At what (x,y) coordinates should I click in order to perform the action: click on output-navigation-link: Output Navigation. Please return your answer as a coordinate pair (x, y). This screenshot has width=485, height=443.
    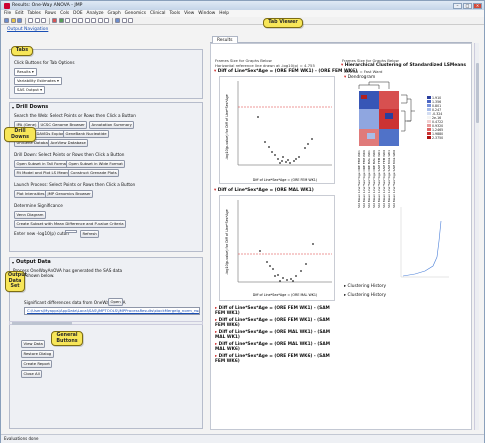
    Looking at the image, I should click on (27, 29).